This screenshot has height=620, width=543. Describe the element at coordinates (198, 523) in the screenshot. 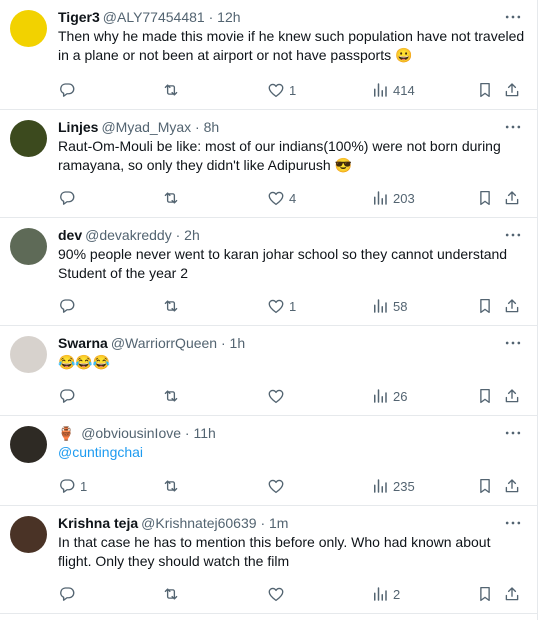

I see `user-handle: @Krishnatej60639` at that location.